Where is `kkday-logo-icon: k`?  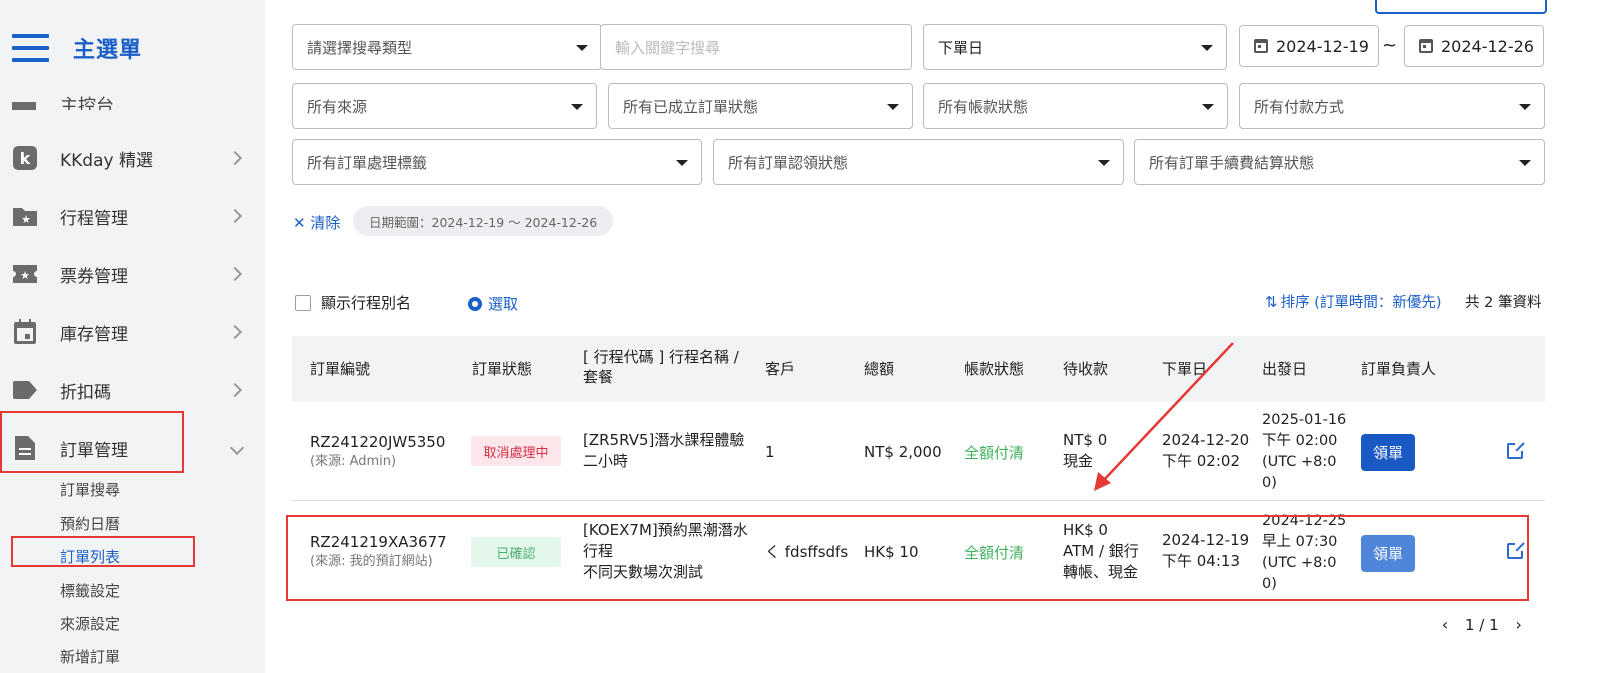
kkday-logo-icon: k is located at coordinates (25, 158).